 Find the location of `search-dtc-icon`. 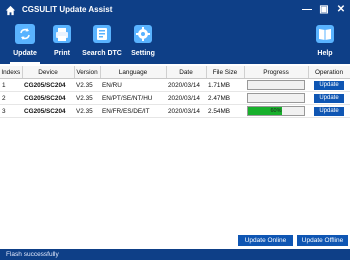

search-dtc-icon is located at coordinates (102, 34).